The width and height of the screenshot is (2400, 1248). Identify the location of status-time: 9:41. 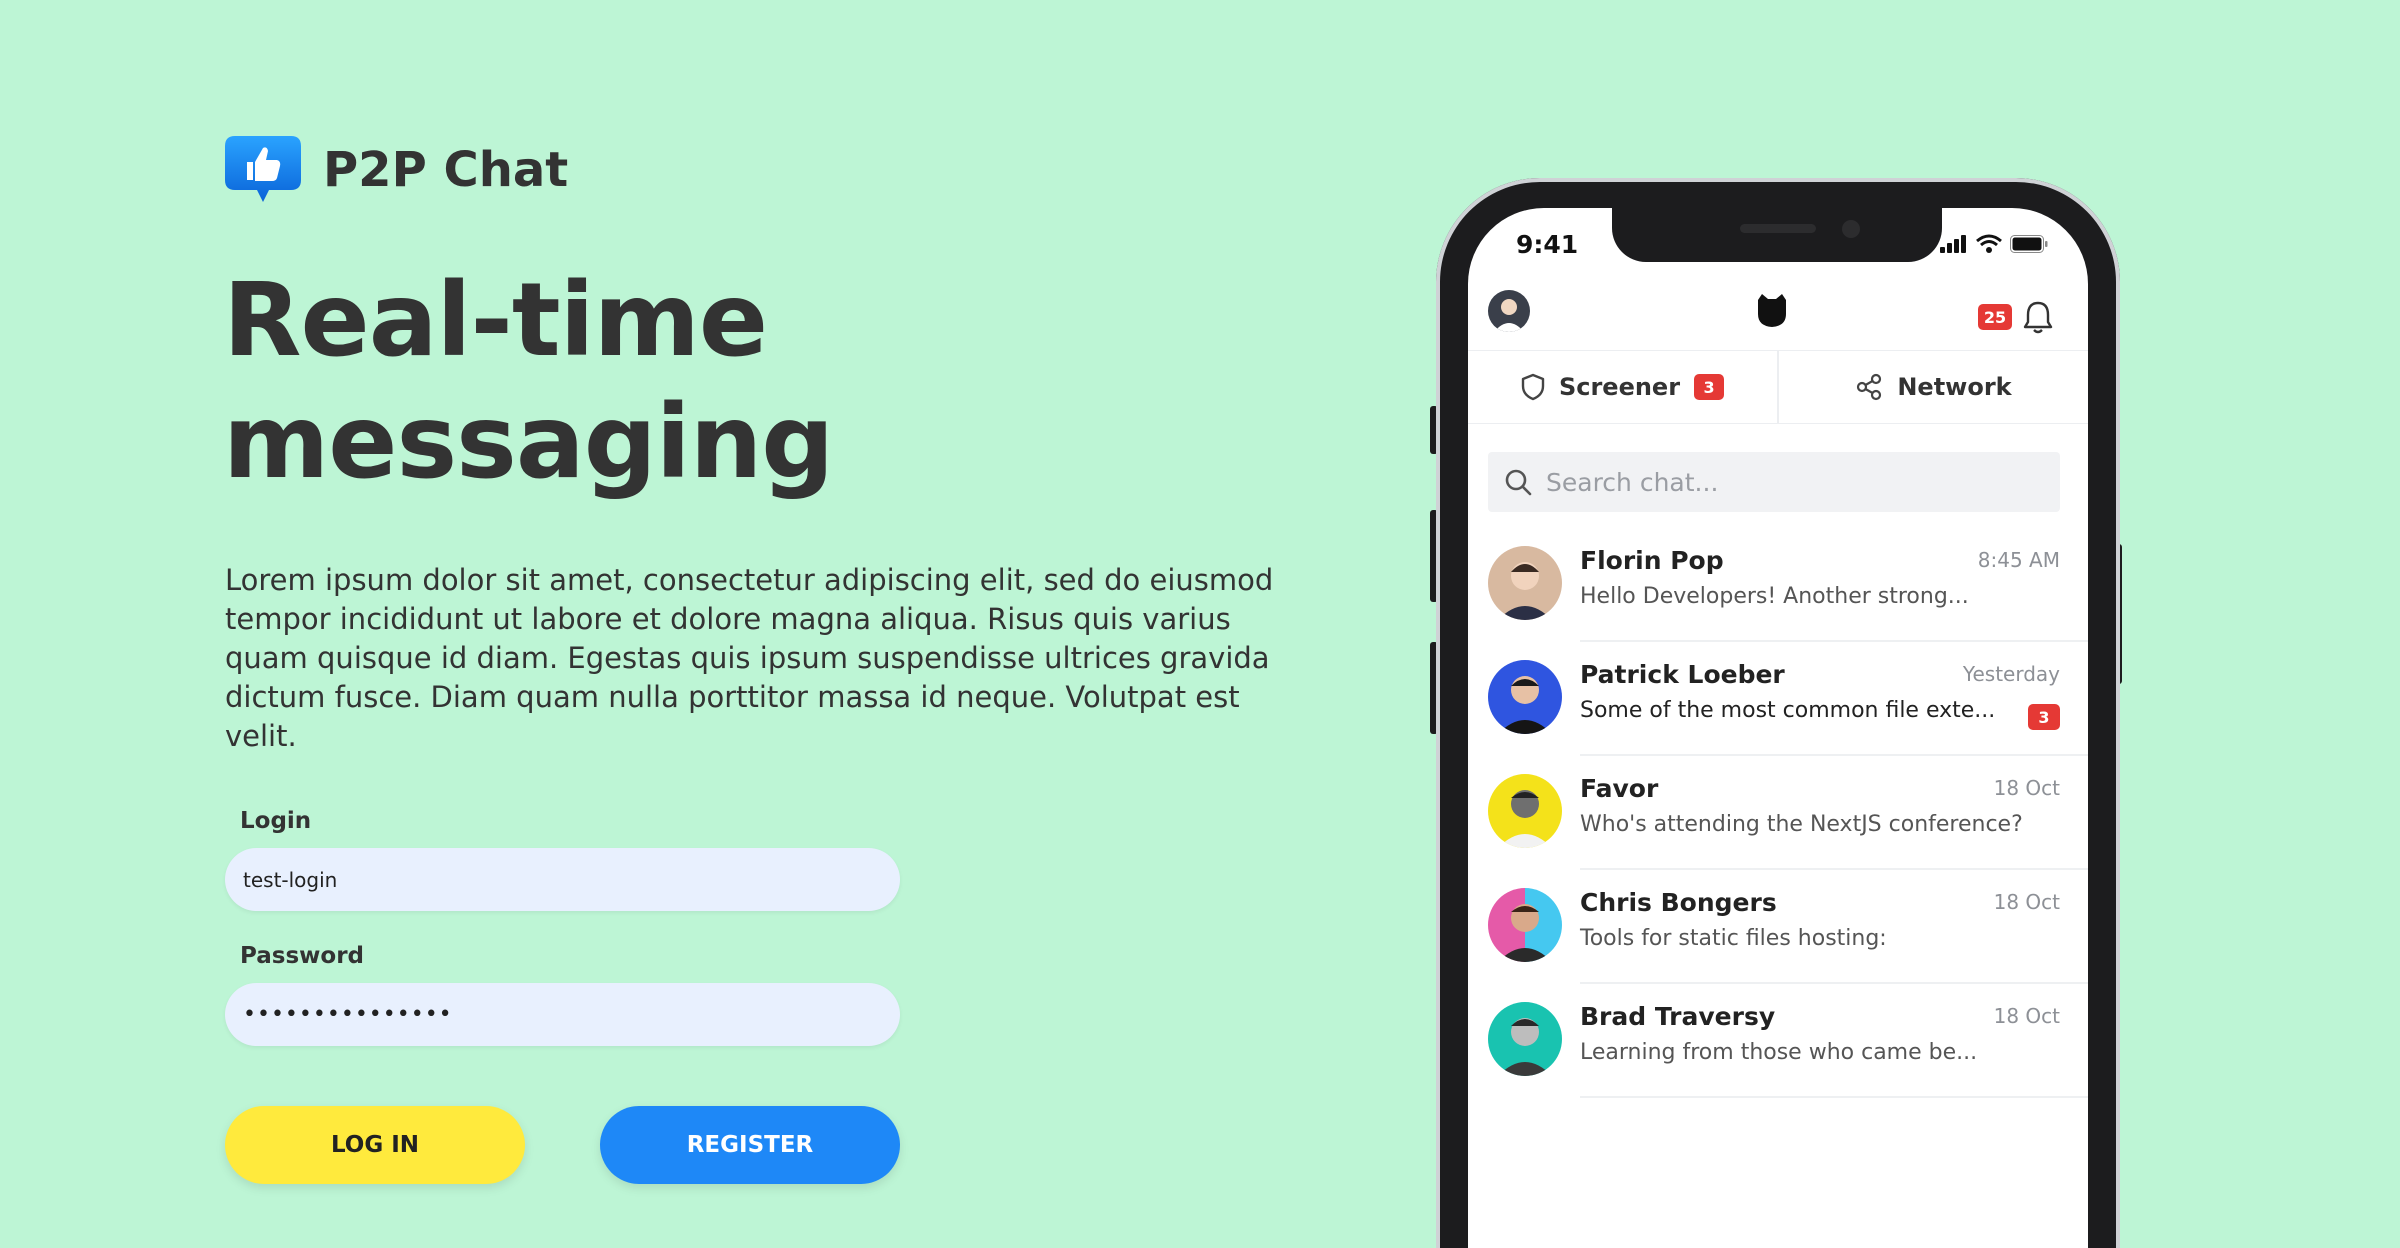
(1547, 244).